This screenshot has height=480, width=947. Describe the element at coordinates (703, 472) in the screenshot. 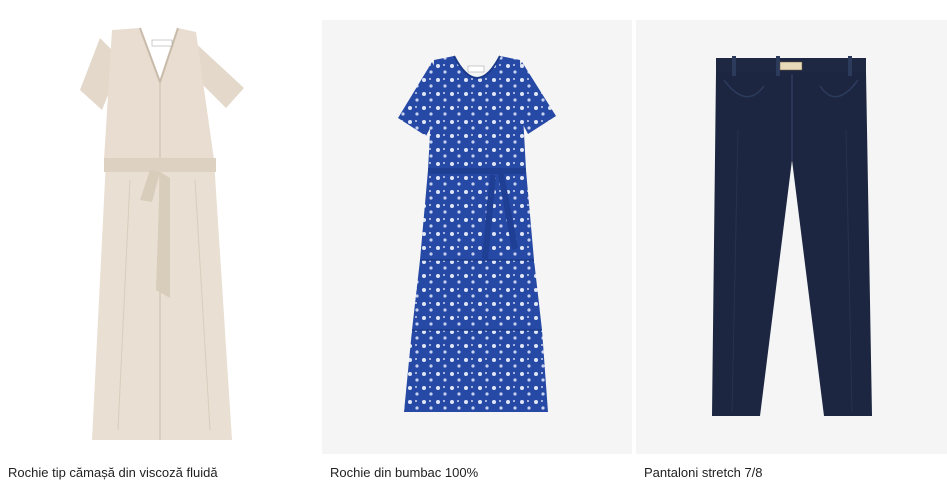

I see `product-name: Pantaloni stretch 7/8` at that location.